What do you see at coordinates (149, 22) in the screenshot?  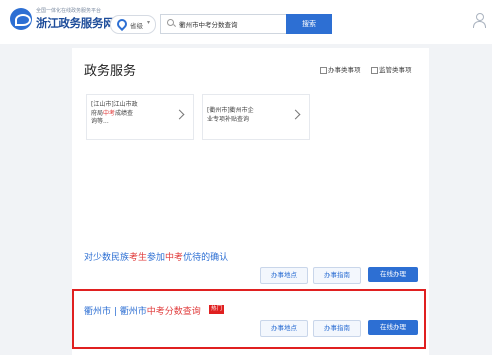 I see `chevron-down-icon: ▾` at bounding box center [149, 22].